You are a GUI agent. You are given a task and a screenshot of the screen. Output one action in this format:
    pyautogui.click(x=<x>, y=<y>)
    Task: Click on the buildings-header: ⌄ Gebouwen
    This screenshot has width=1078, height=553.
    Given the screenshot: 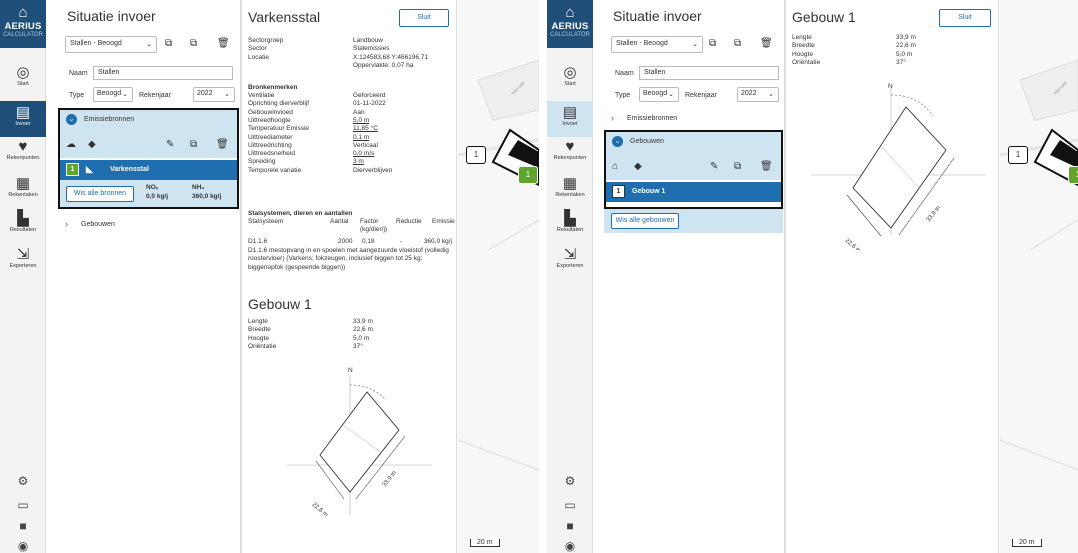 What is the action you would take?
    pyautogui.click(x=693, y=143)
    